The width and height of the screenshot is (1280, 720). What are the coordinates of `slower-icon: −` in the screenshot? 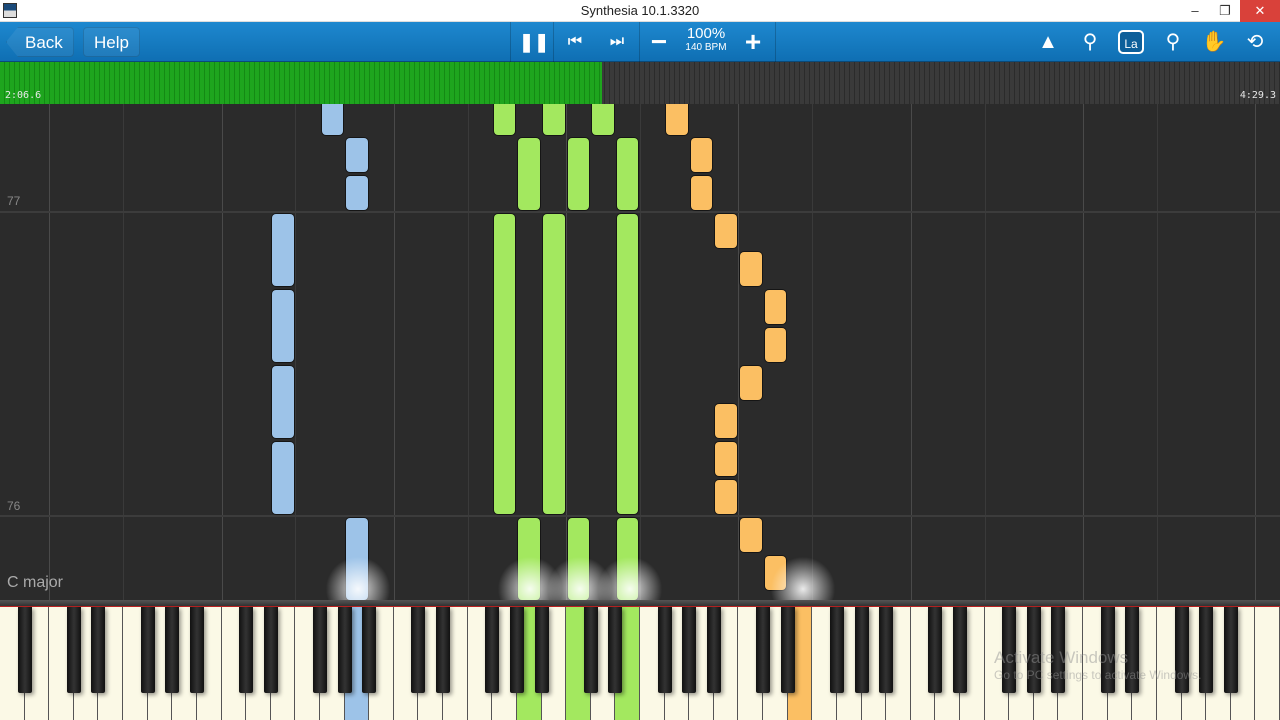 It's located at (659, 42).